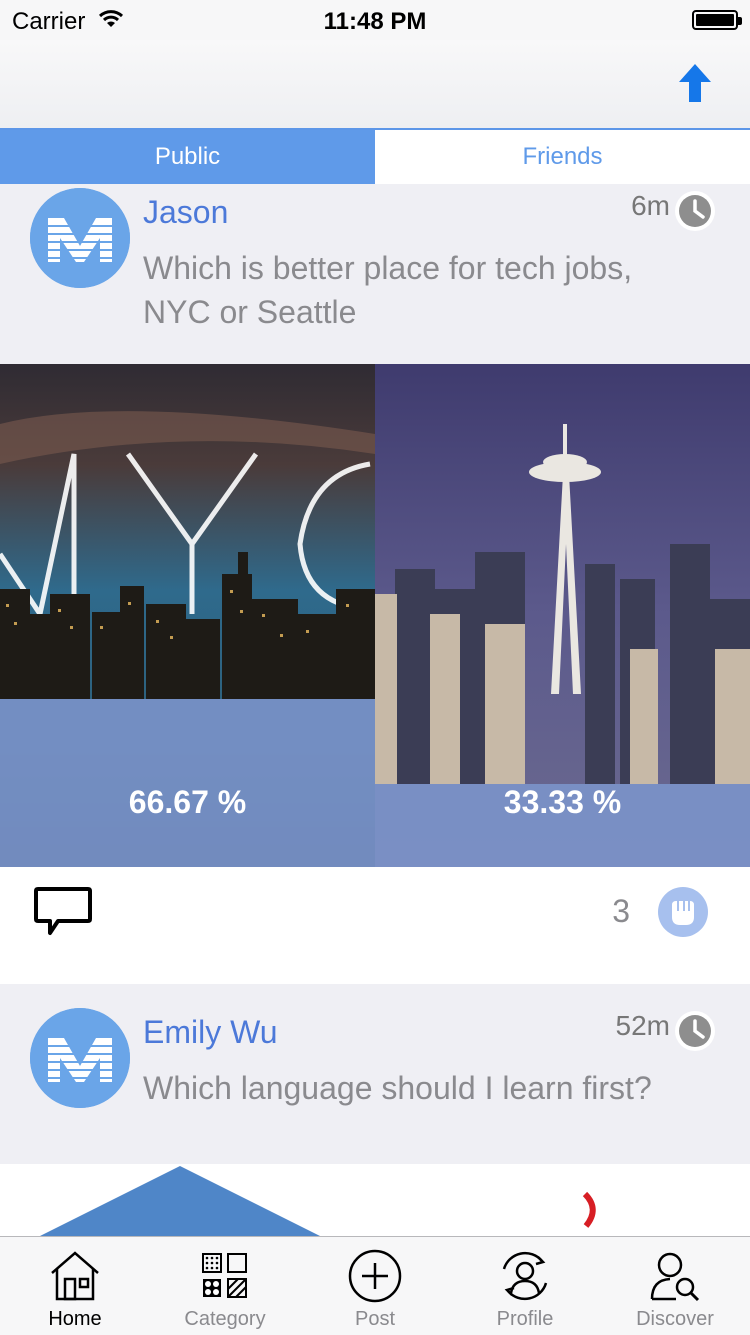 The width and height of the screenshot is (750, 1335). I want to click on status-time: 11:48 PM, so click(375, 21).